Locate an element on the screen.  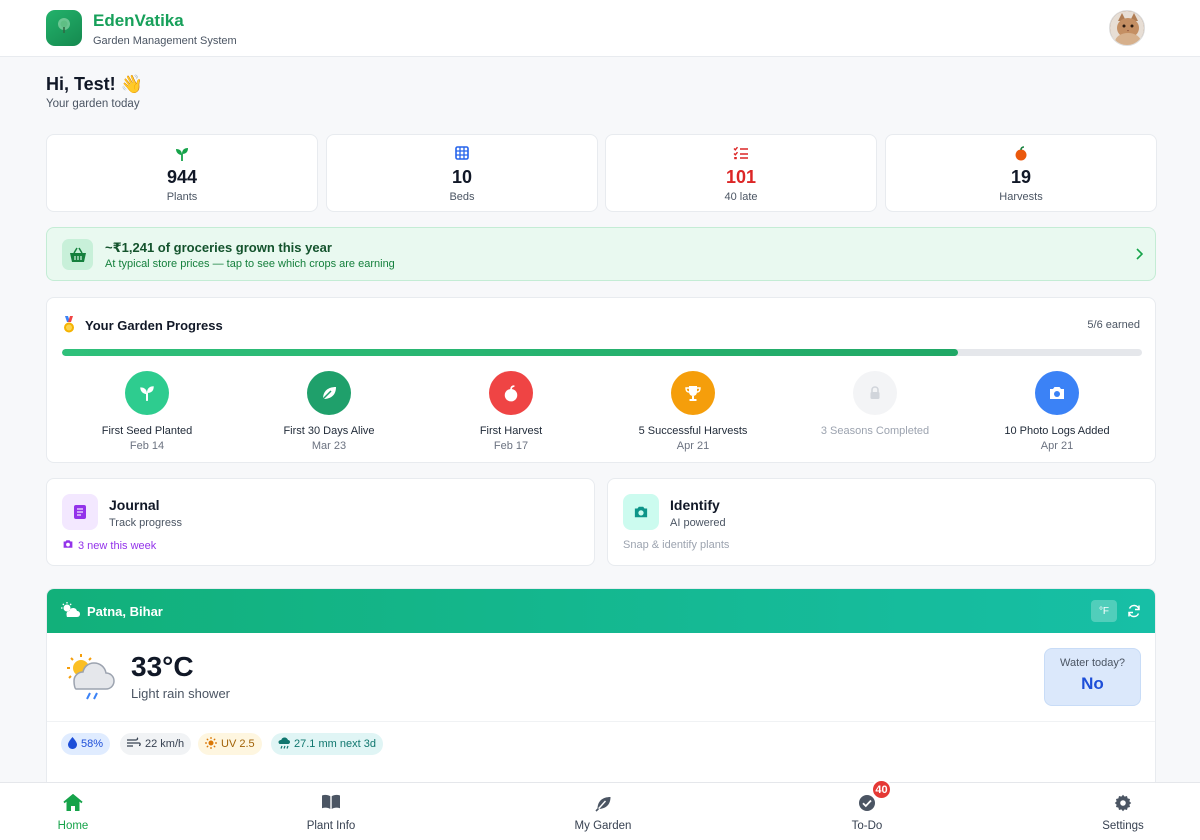
brand-name: EdenVatika is located at coordinates (138, 20).